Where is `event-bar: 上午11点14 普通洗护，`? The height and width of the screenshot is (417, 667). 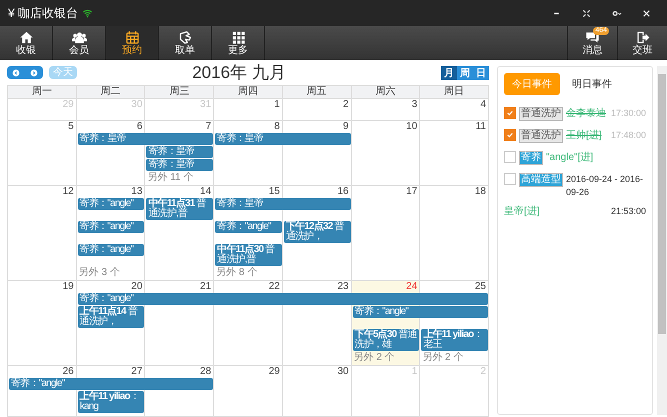
event-bar: 上午11点14 普通洗护， is located at coordinates (111, 317).